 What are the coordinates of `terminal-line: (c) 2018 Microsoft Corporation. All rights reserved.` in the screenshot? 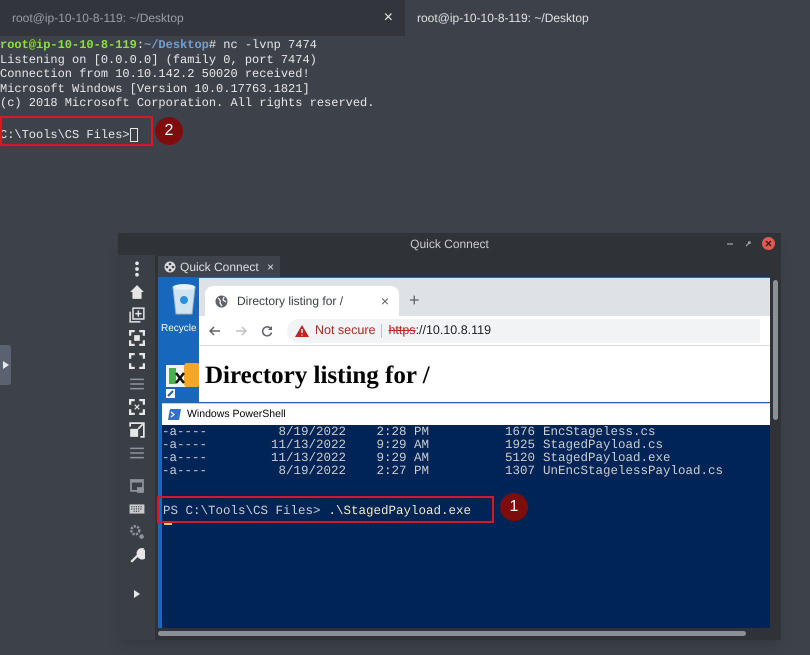 It's located at (188, 103).